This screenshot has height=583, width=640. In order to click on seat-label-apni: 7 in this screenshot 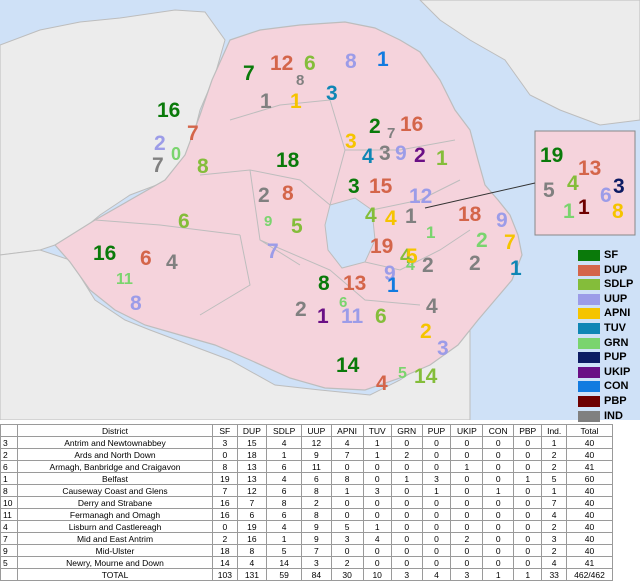, I will do `click(510, 242)`.